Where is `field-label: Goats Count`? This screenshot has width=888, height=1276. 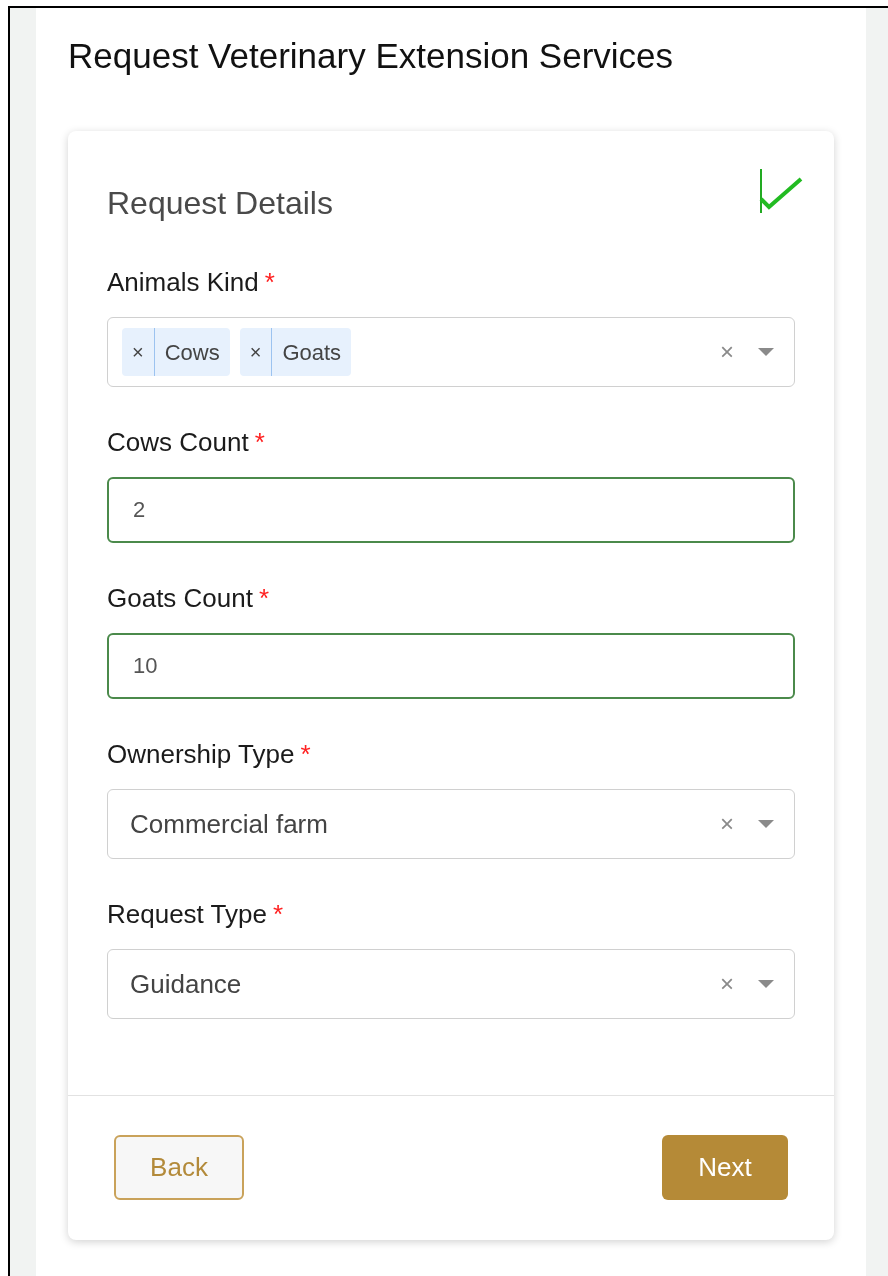 field-label: Goats Count is located at coordinates (180, 598).